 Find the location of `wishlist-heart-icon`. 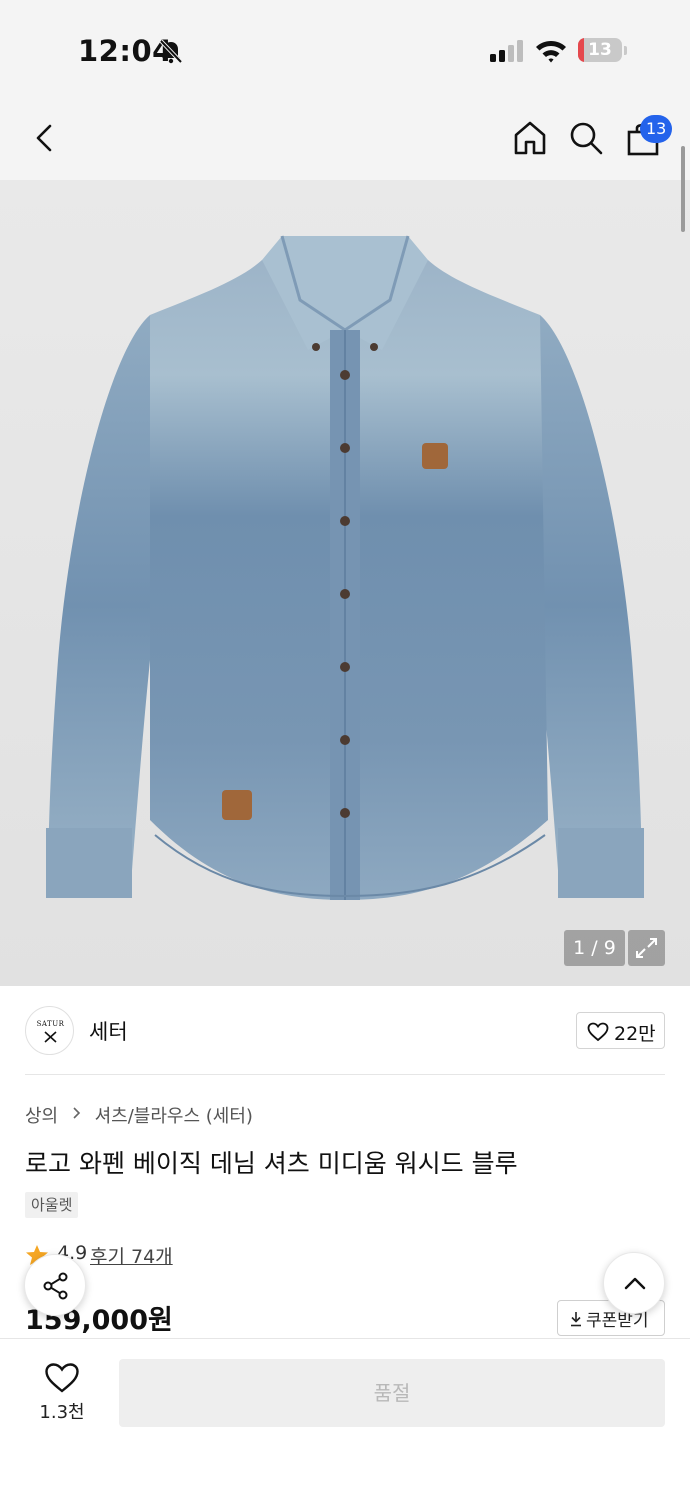

wishlist-heart-icon is located at coordinates (62, 1378).